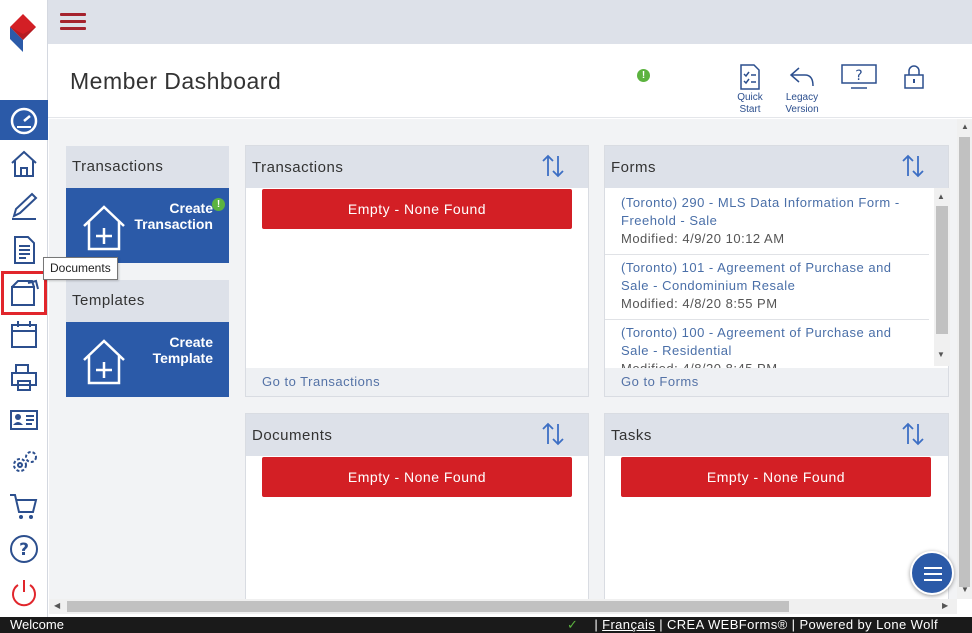 The image size is (972, 633). I want to click on lock-button, so click(914, 78).